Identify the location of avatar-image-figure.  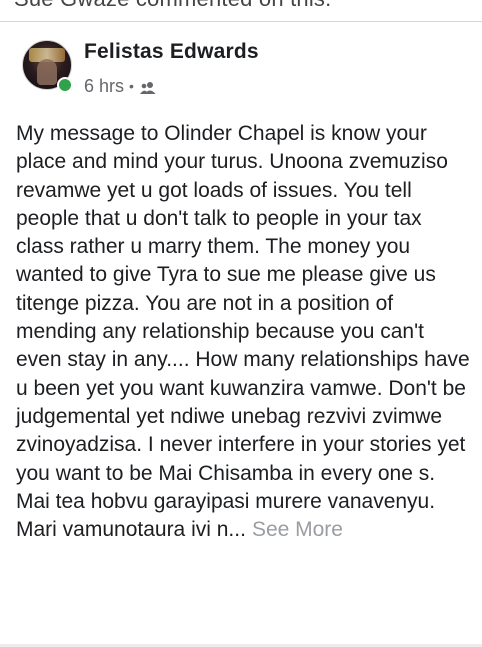
(47, 72).